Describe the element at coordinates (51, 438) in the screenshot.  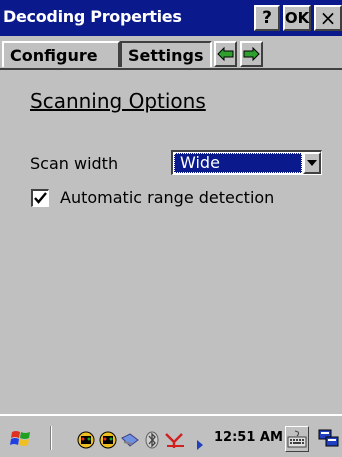
I see `taskbar-separator` at that location.